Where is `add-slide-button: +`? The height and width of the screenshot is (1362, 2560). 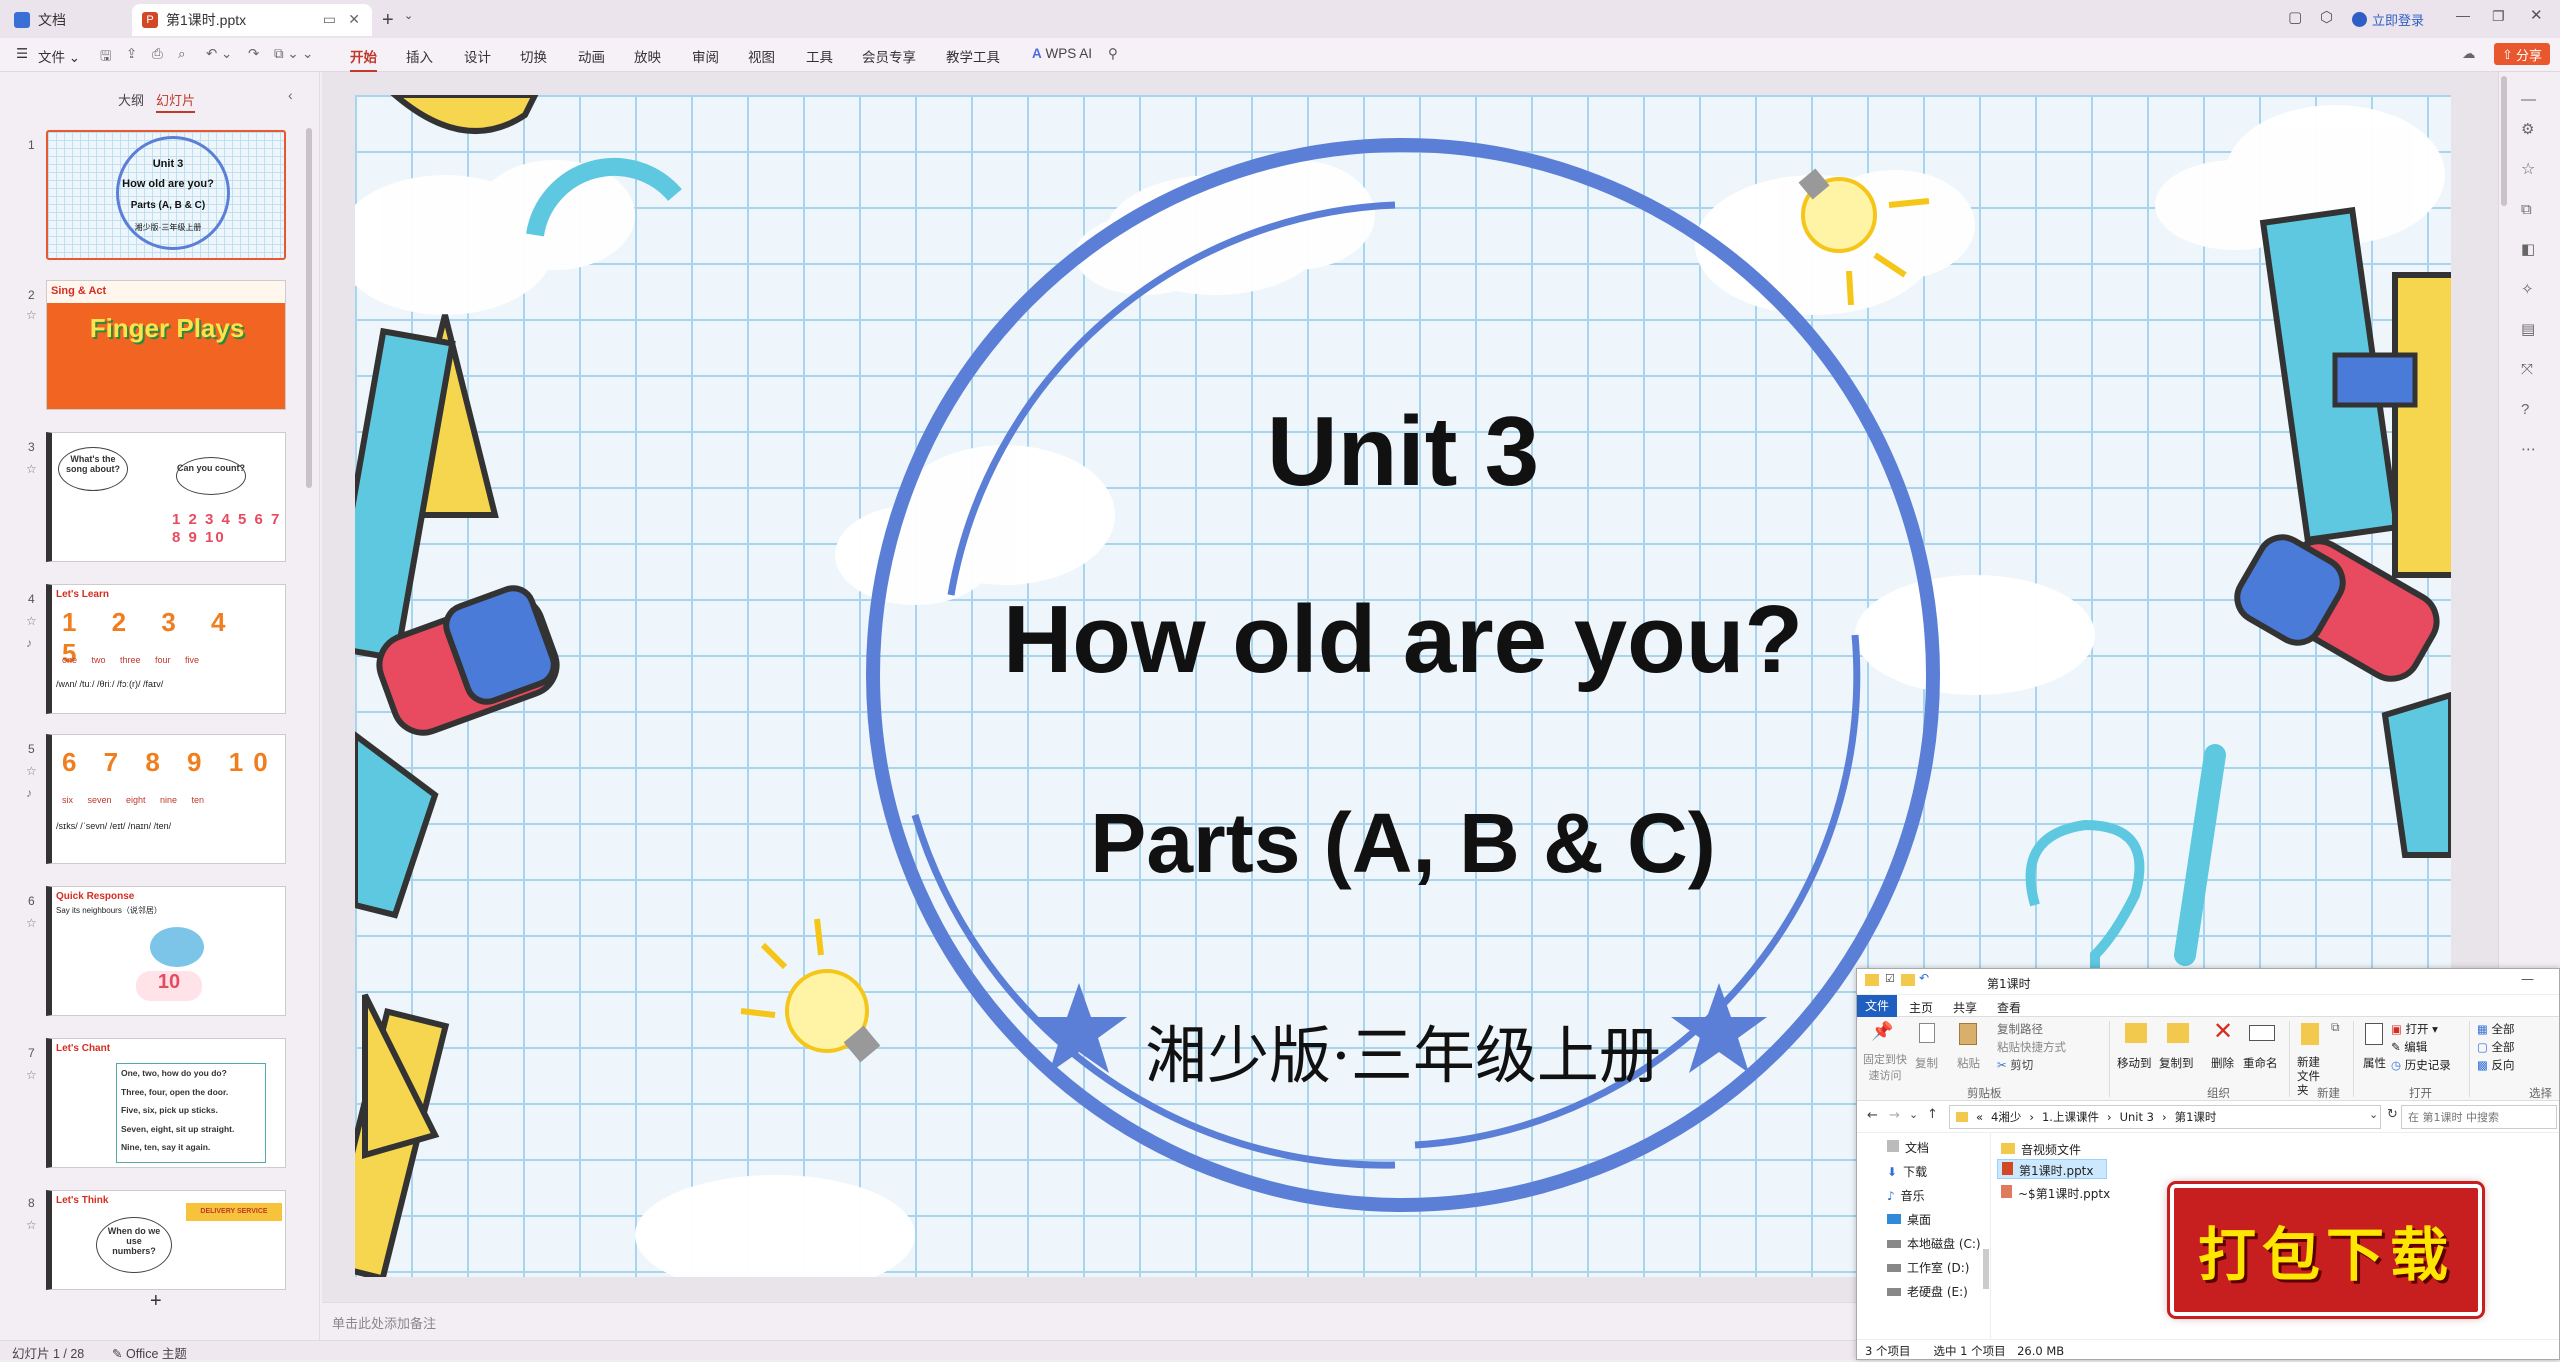
add-slide-button: + is located at coordinates (156, 1301).